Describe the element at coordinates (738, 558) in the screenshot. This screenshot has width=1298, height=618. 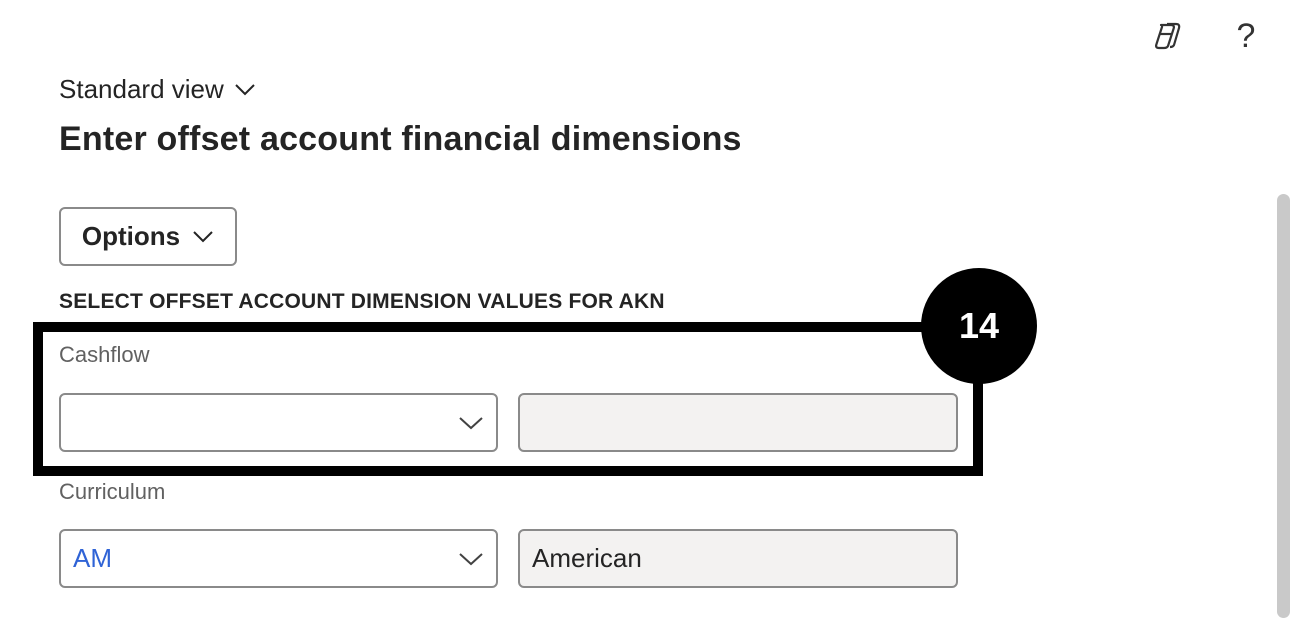
I see `curriculum-description: American` at that location.